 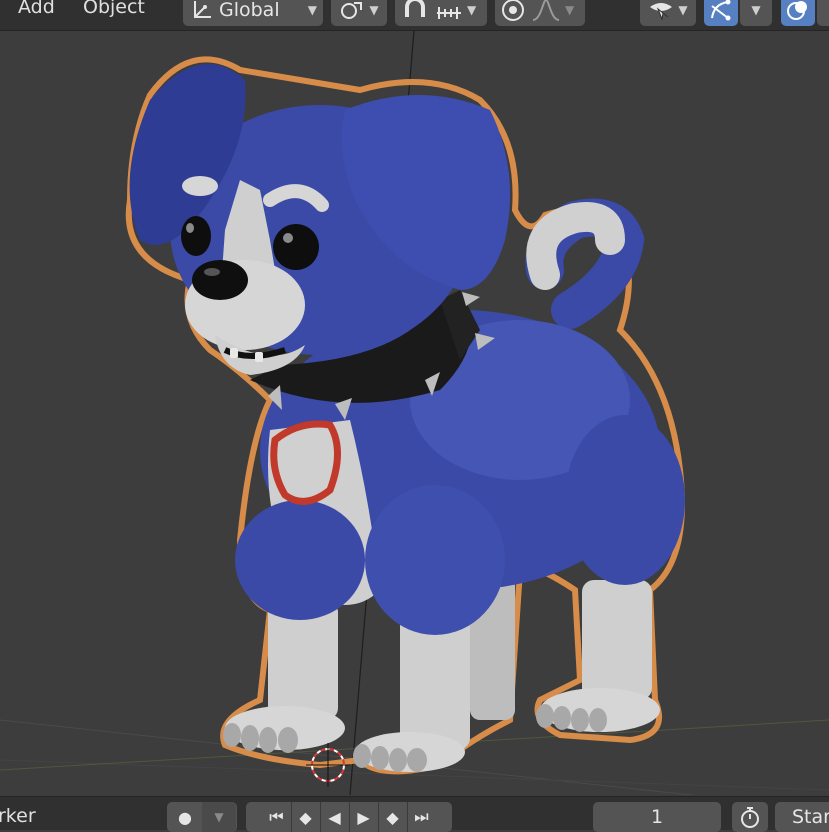 What do you see at coordinates (422, 817) in the screenshot?
I see `jump-end-icon: ⏭` at bounding box center [422, 817].